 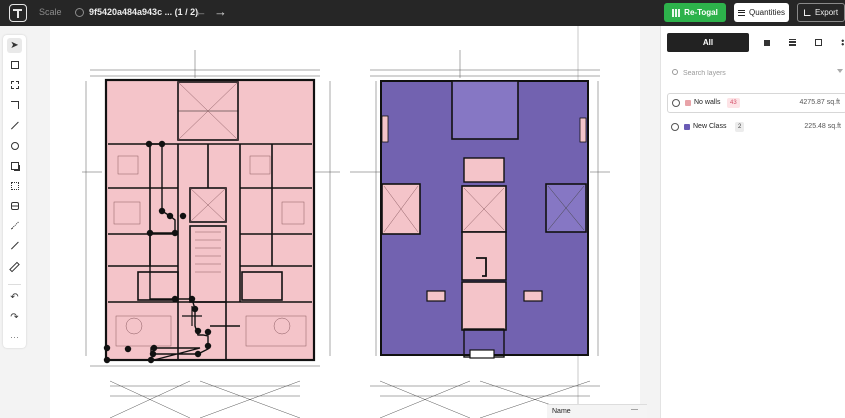 I want to click on layer-count-badge: 43, so click(x=733, y=103).